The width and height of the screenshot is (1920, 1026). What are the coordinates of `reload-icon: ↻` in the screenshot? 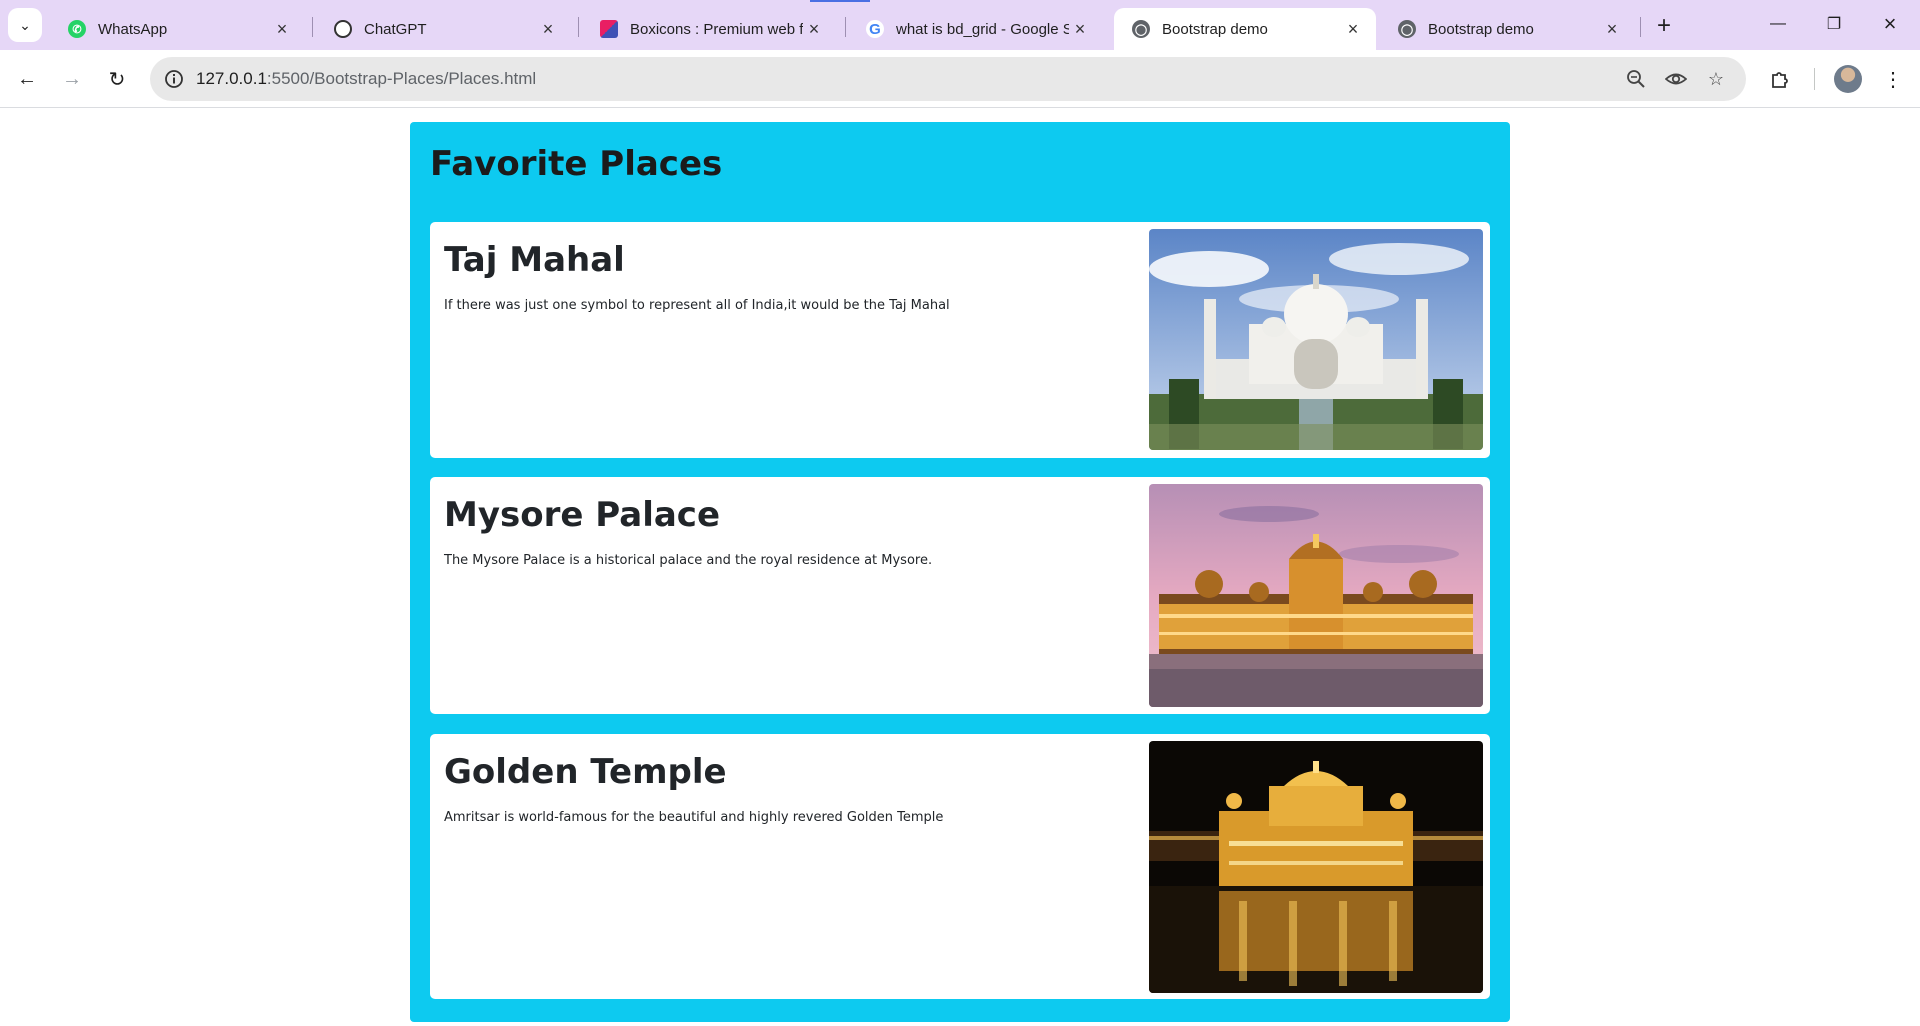 It's located at (117, 79).